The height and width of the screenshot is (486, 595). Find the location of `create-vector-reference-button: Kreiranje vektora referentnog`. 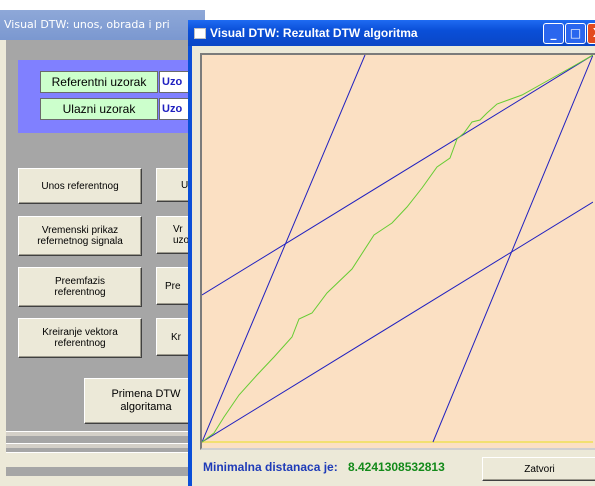

create-vector-reference-button: Kreiranje vektora referentnog is located at coordinates (80, 338).